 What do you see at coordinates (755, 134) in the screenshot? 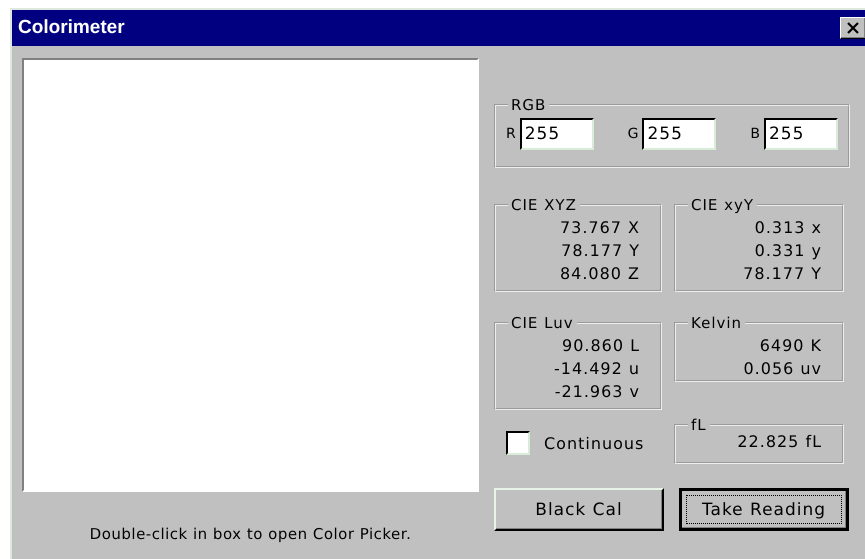
I see `channel-label: B` at bounding box center [755, 134].